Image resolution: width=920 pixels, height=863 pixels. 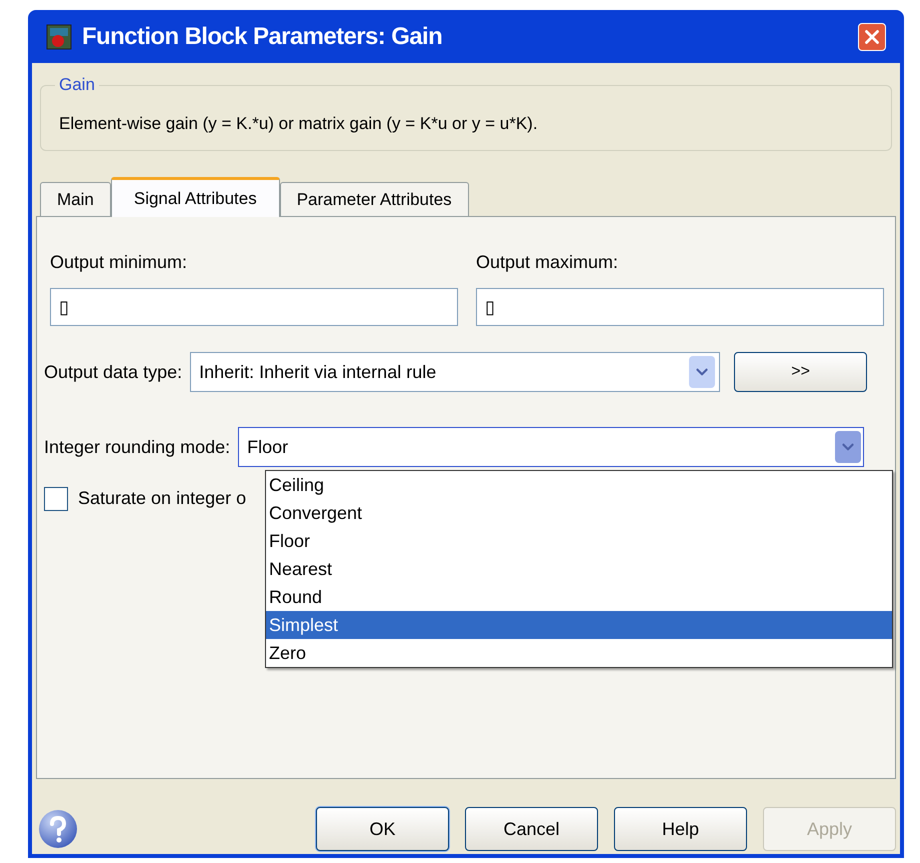 I want to click on window-title: Function Block Parameters: Gain, so click(x=263, y=37).